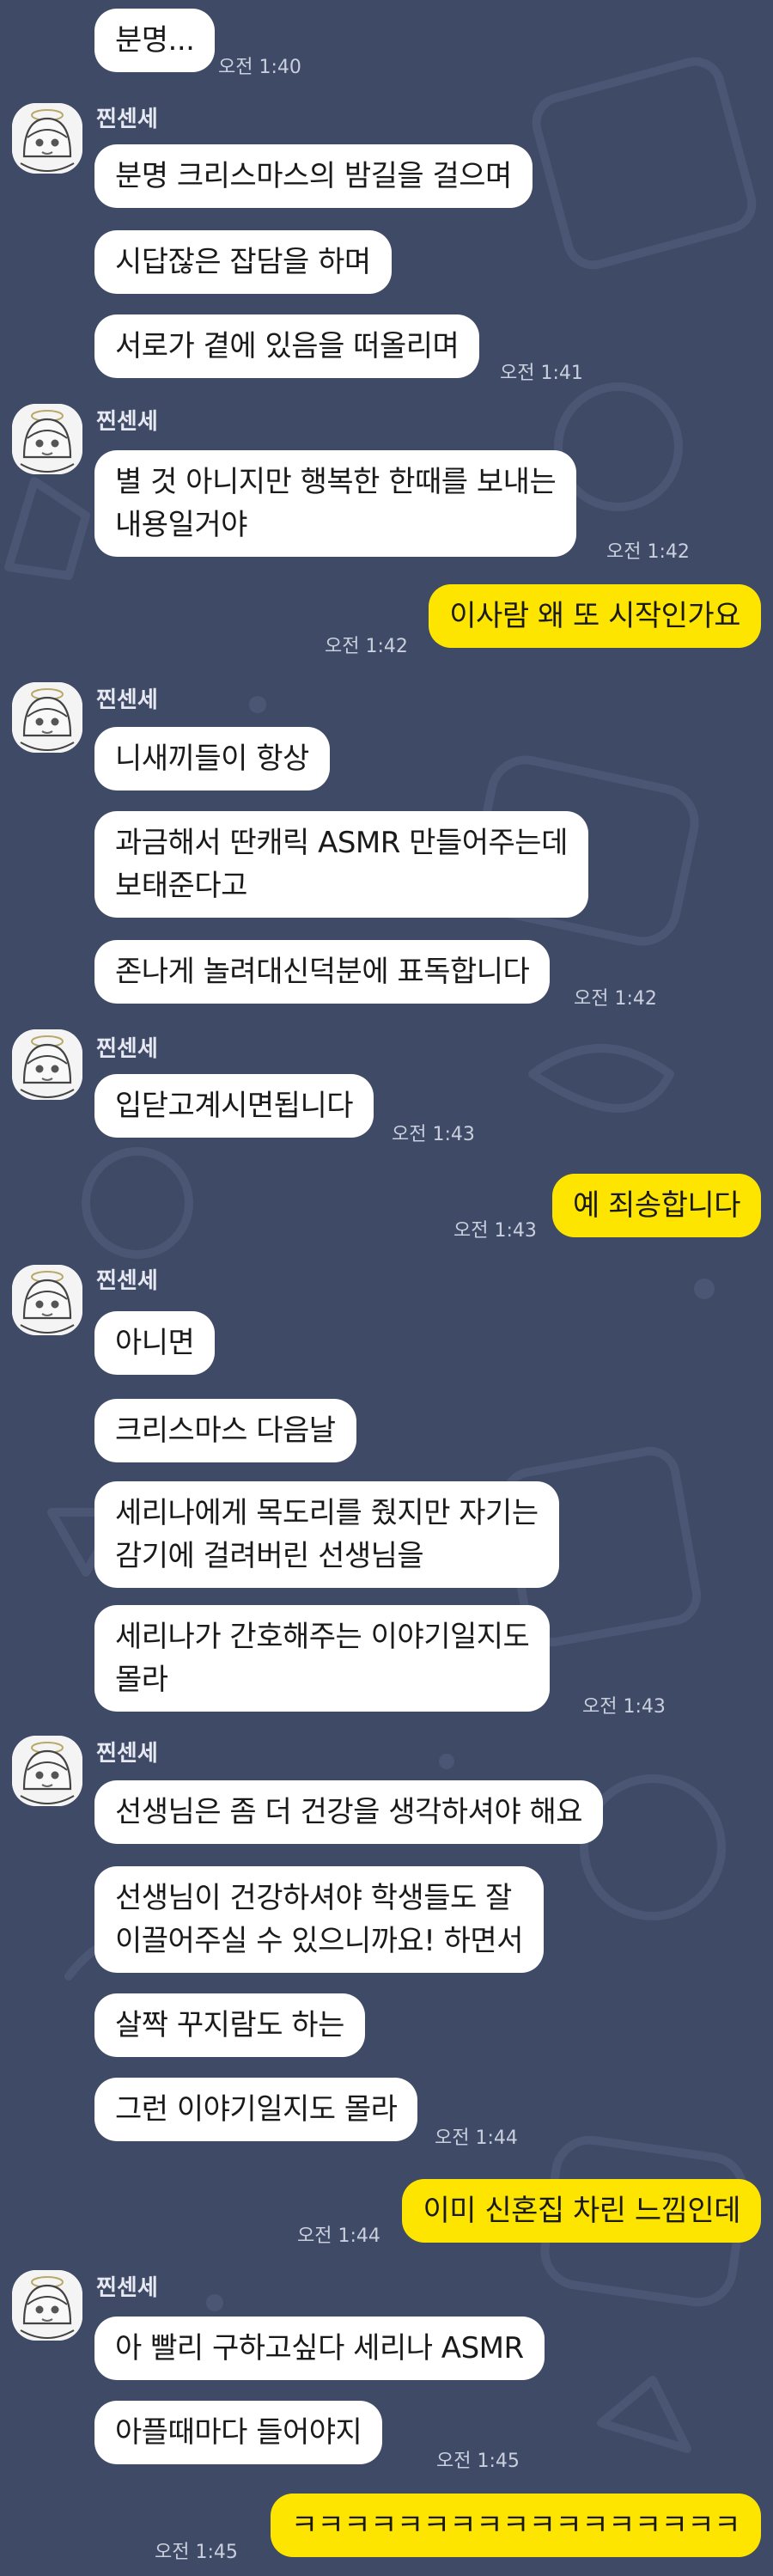  Describe the element at coordinates (319, 2348) in the screenshot. I see `message-bubble: 아 빨리 구하고싶다 세리나 ASMR` at that location.